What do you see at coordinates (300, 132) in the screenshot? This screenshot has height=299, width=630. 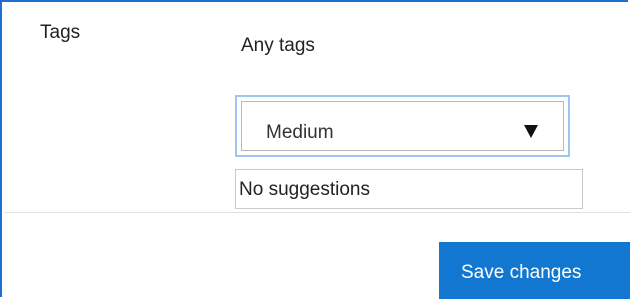 I see `select-selected-value: Medium` at bounding box center [300, 132].